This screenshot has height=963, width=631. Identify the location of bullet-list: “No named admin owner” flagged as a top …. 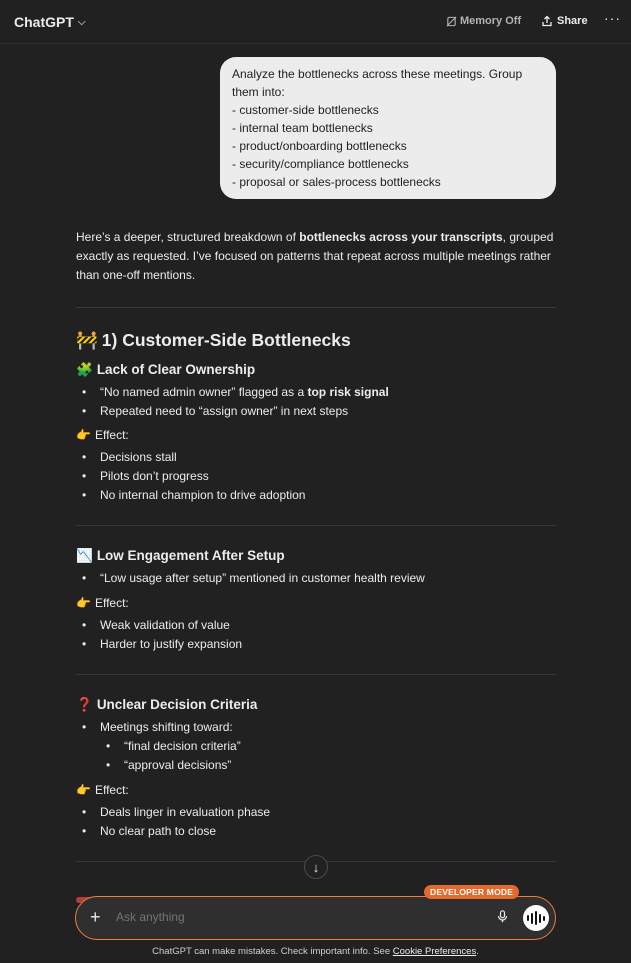
(316, 402).